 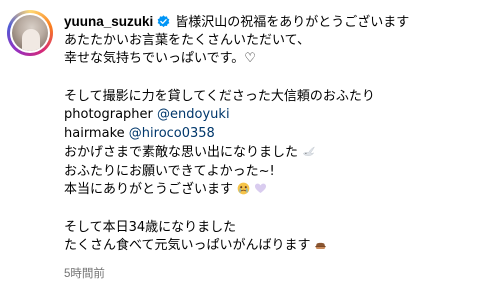 What do you see at coordinates (169, 171) in the screenshot?
I see `caption-line-9: おふたりにお願いできてよかった~!` at bounding box center [169, 171].